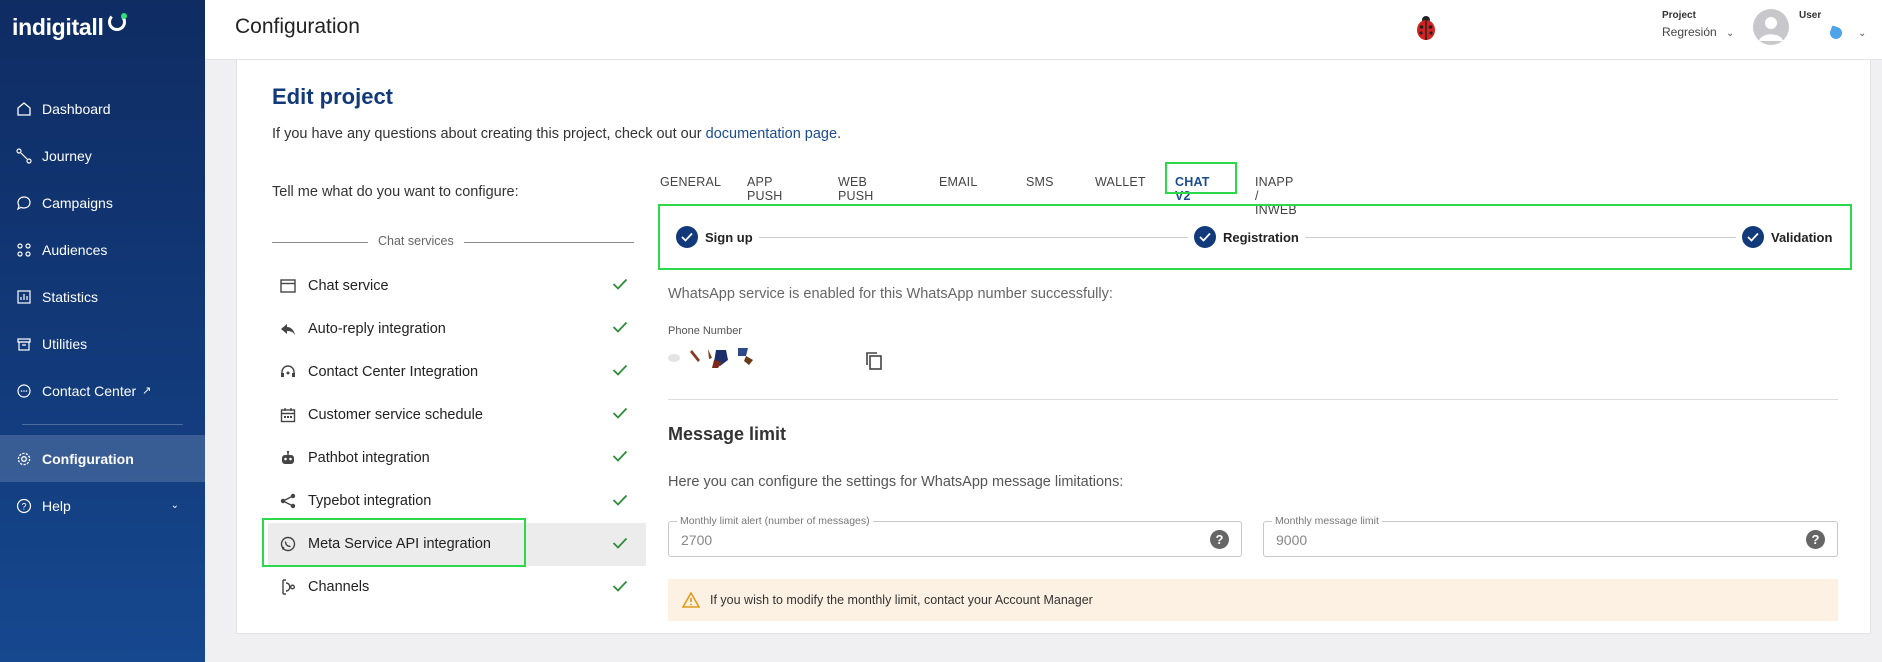 The width and height of the screenshot is (1882, 662). Describe the element at coordinates (691, 600) in the screenshot. I see `warning-icon` at that location.